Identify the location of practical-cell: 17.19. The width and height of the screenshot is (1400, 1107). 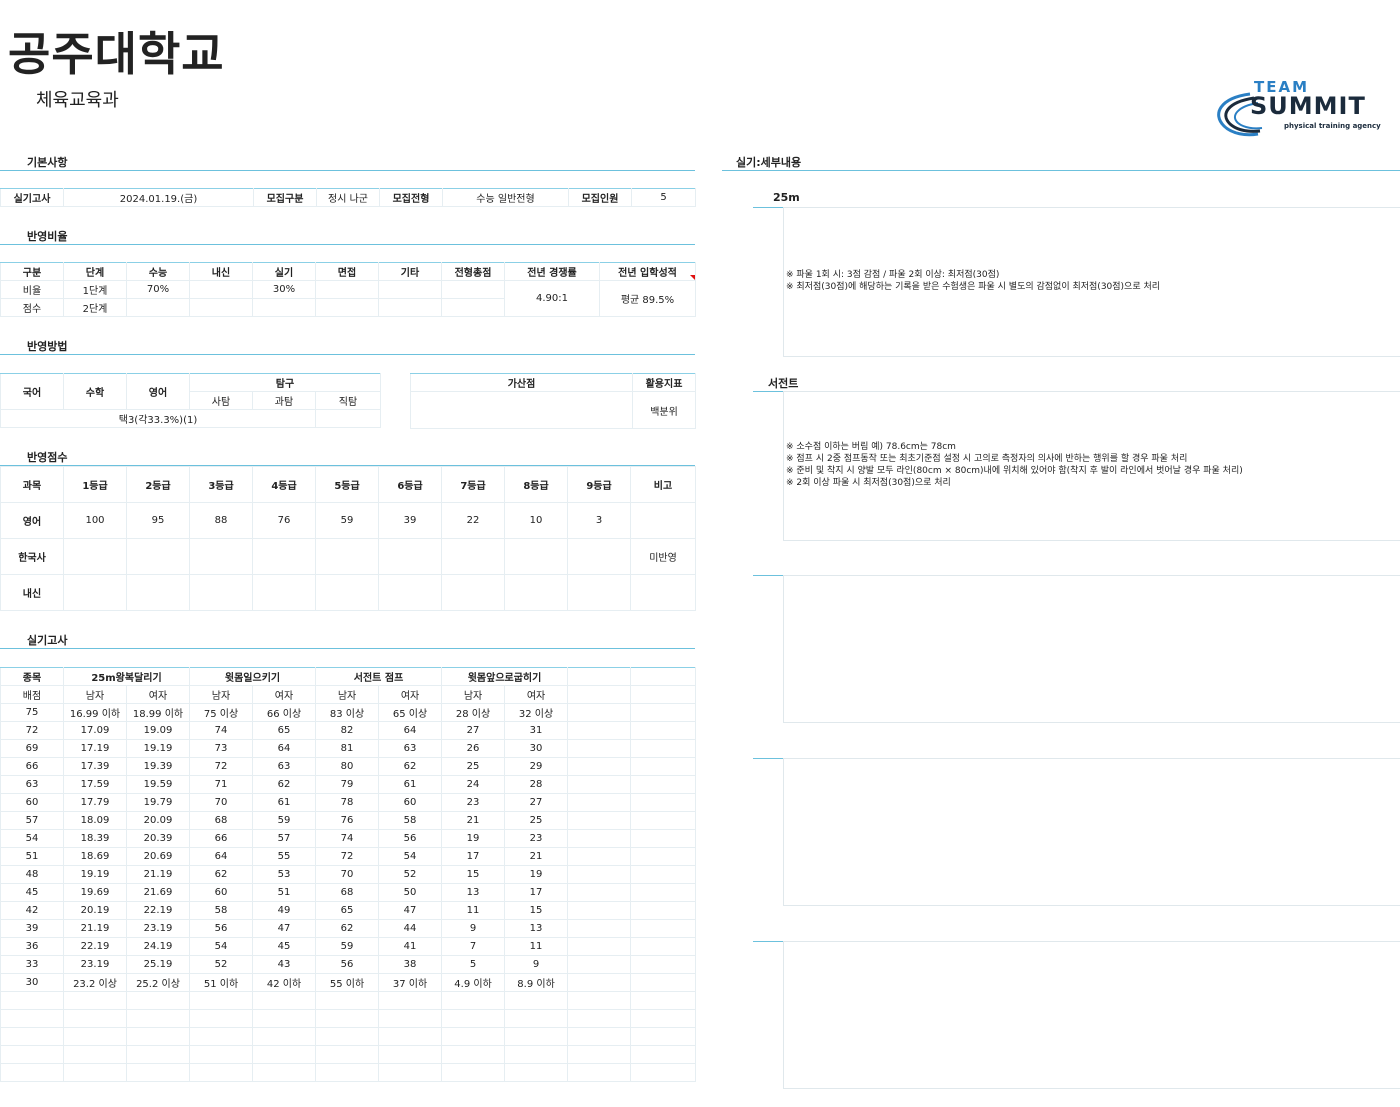
(95, 748).